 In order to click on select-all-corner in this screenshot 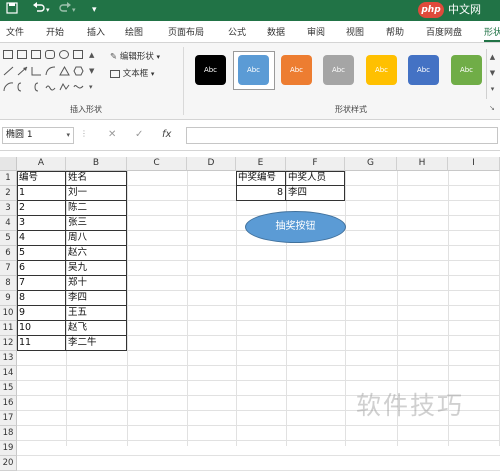, I will do `click(8, 164)`.